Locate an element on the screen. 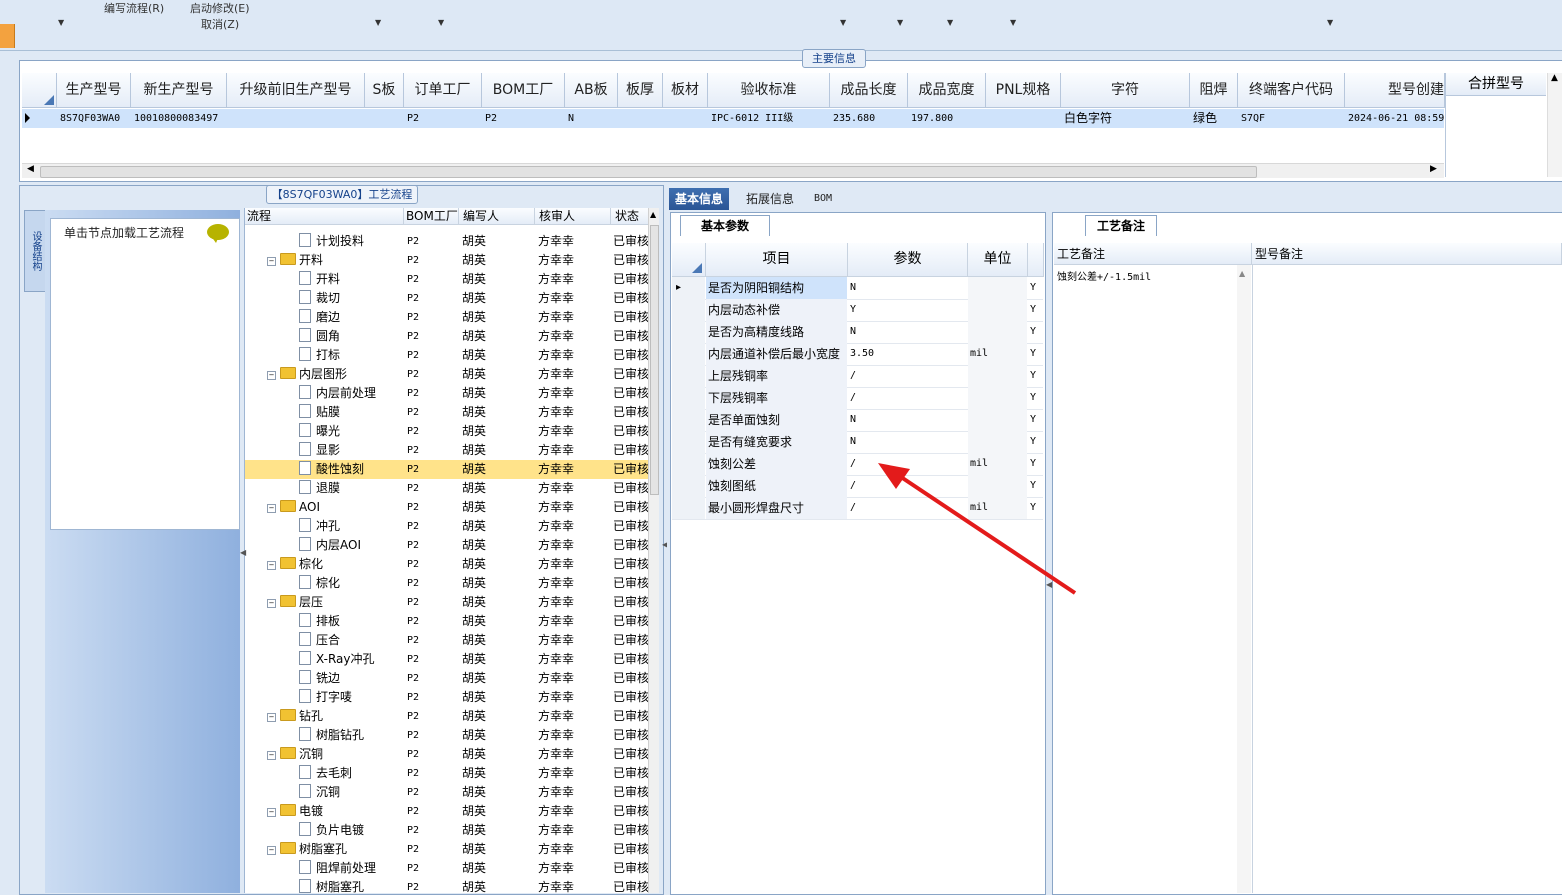 The width and height of the screenshot is (1562, 895). tree-row: 开料 P2 胡英 方幸幸 已审核 is located at coordinates (447, 279).